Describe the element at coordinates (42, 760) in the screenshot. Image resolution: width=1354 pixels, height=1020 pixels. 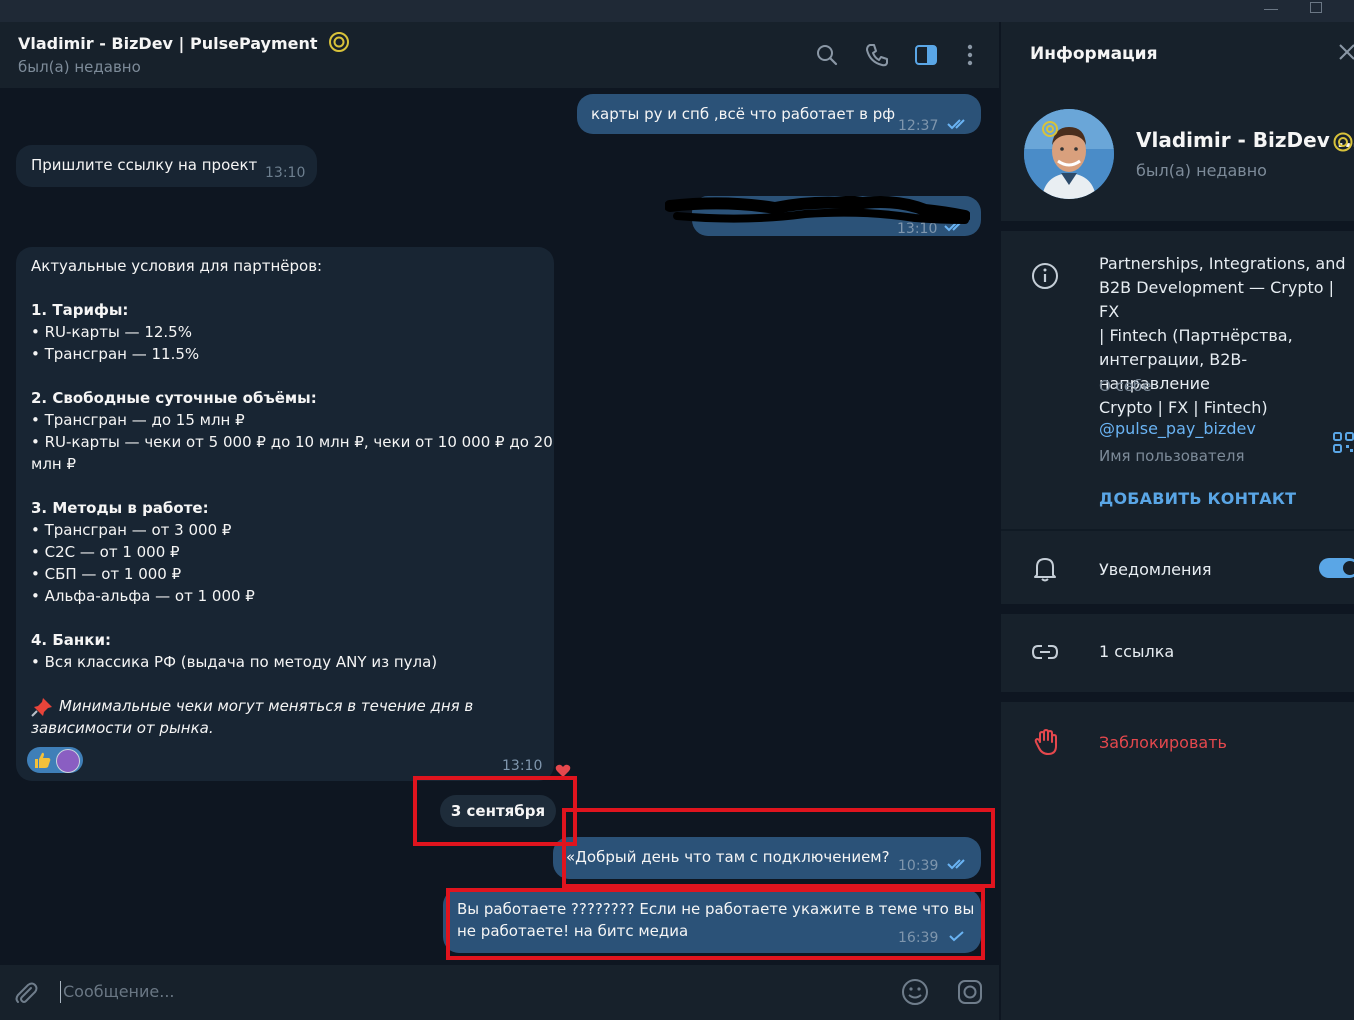
I see `thumbs-up-icon` at that location.